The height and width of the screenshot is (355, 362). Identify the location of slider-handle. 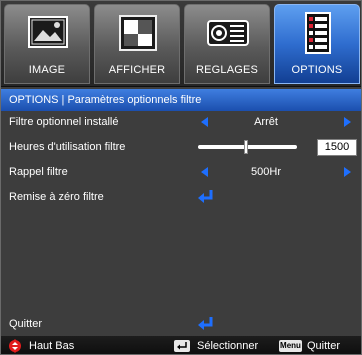
(246, 147).